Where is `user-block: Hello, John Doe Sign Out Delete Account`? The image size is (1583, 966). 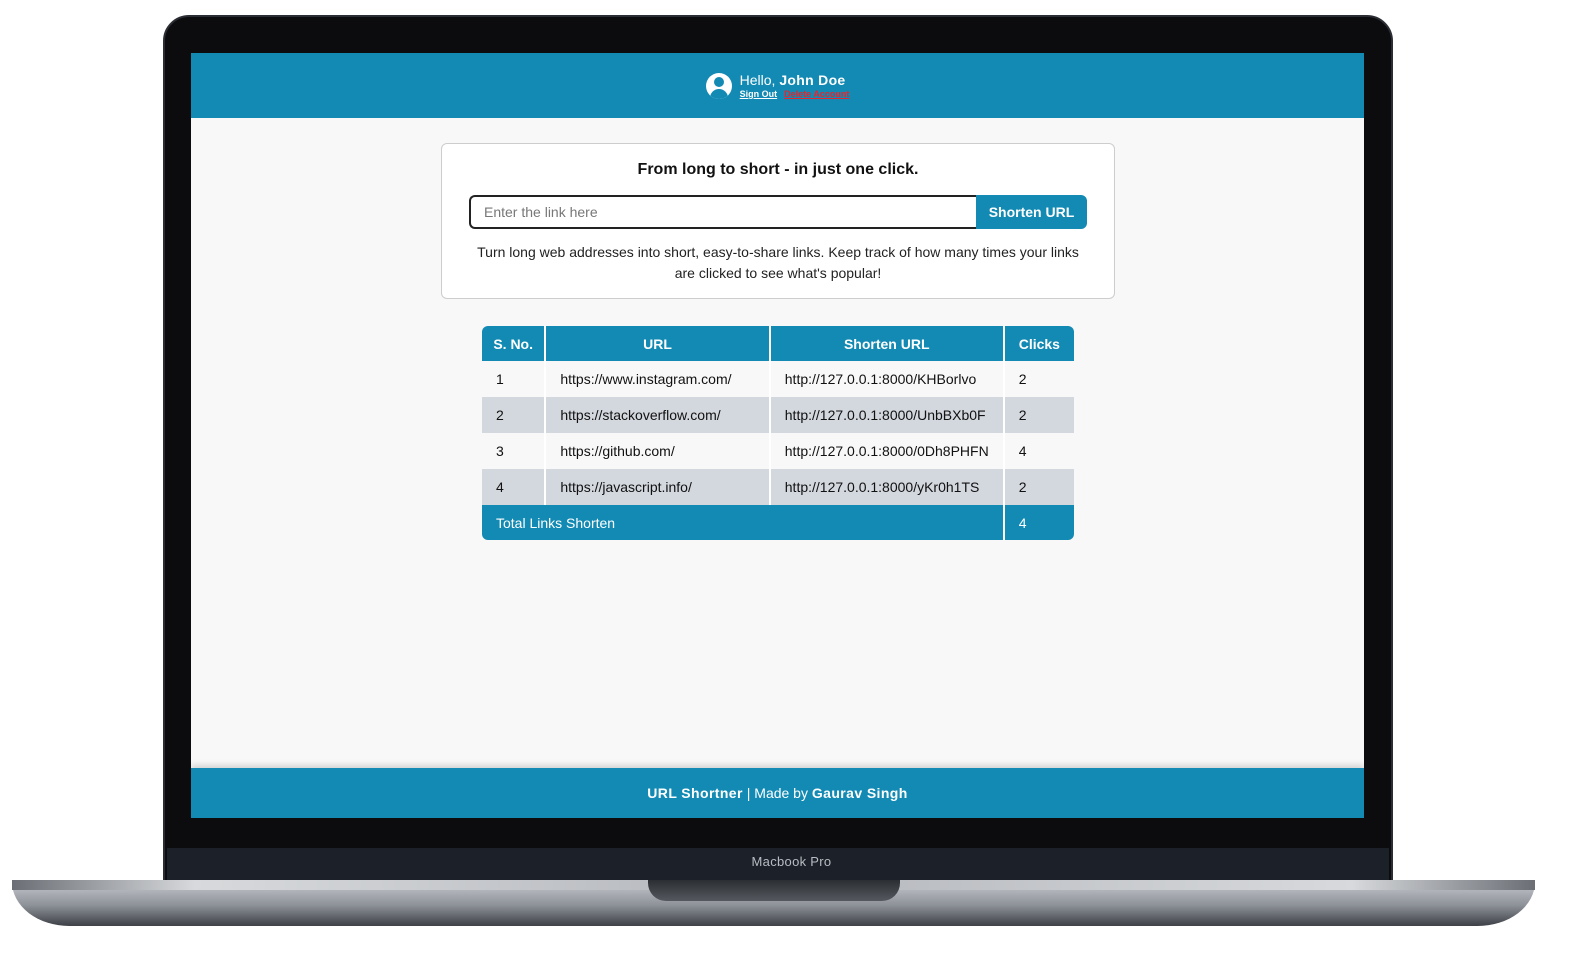 user-block: Hello, John Doe Sign Out Delete Account is located at coordinates (777, 85).